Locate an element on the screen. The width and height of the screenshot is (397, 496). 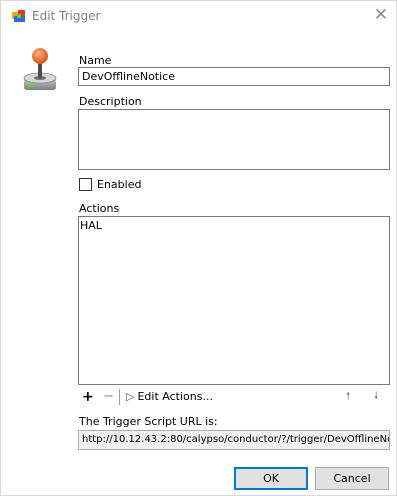
actions-toolbar: + − ▷ Edit Actions... 🠕 🠗 is located at coordinates (234, 397).